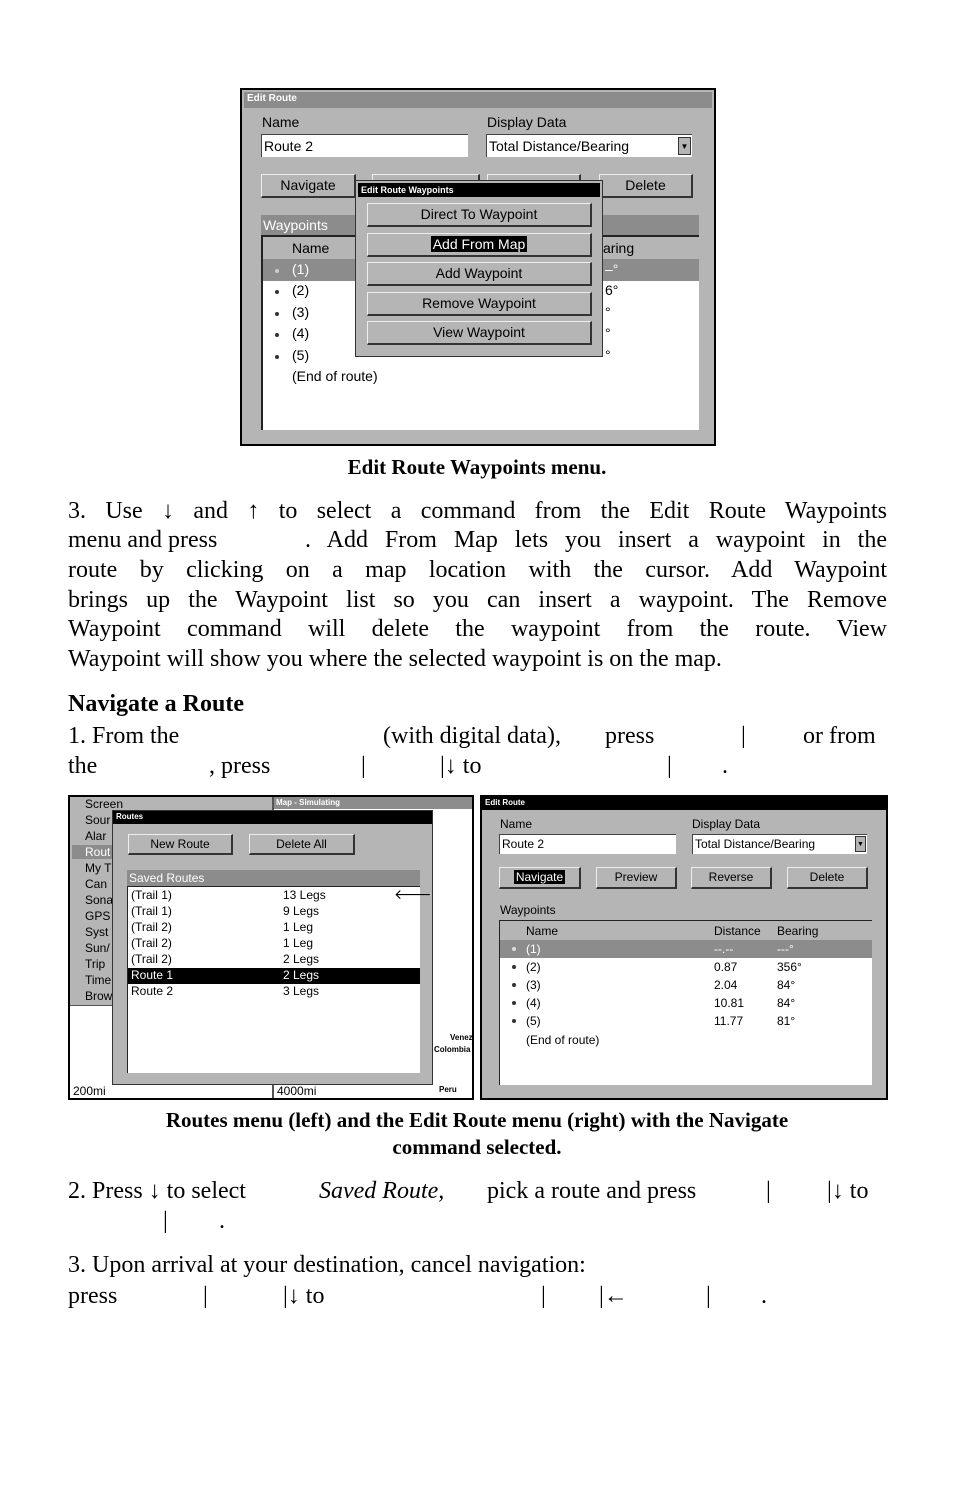  What do you see at coordinates (592, 1191) in the screenshot?
I see `step2-text: pick a route and press` at bounding box center [592, 1191].